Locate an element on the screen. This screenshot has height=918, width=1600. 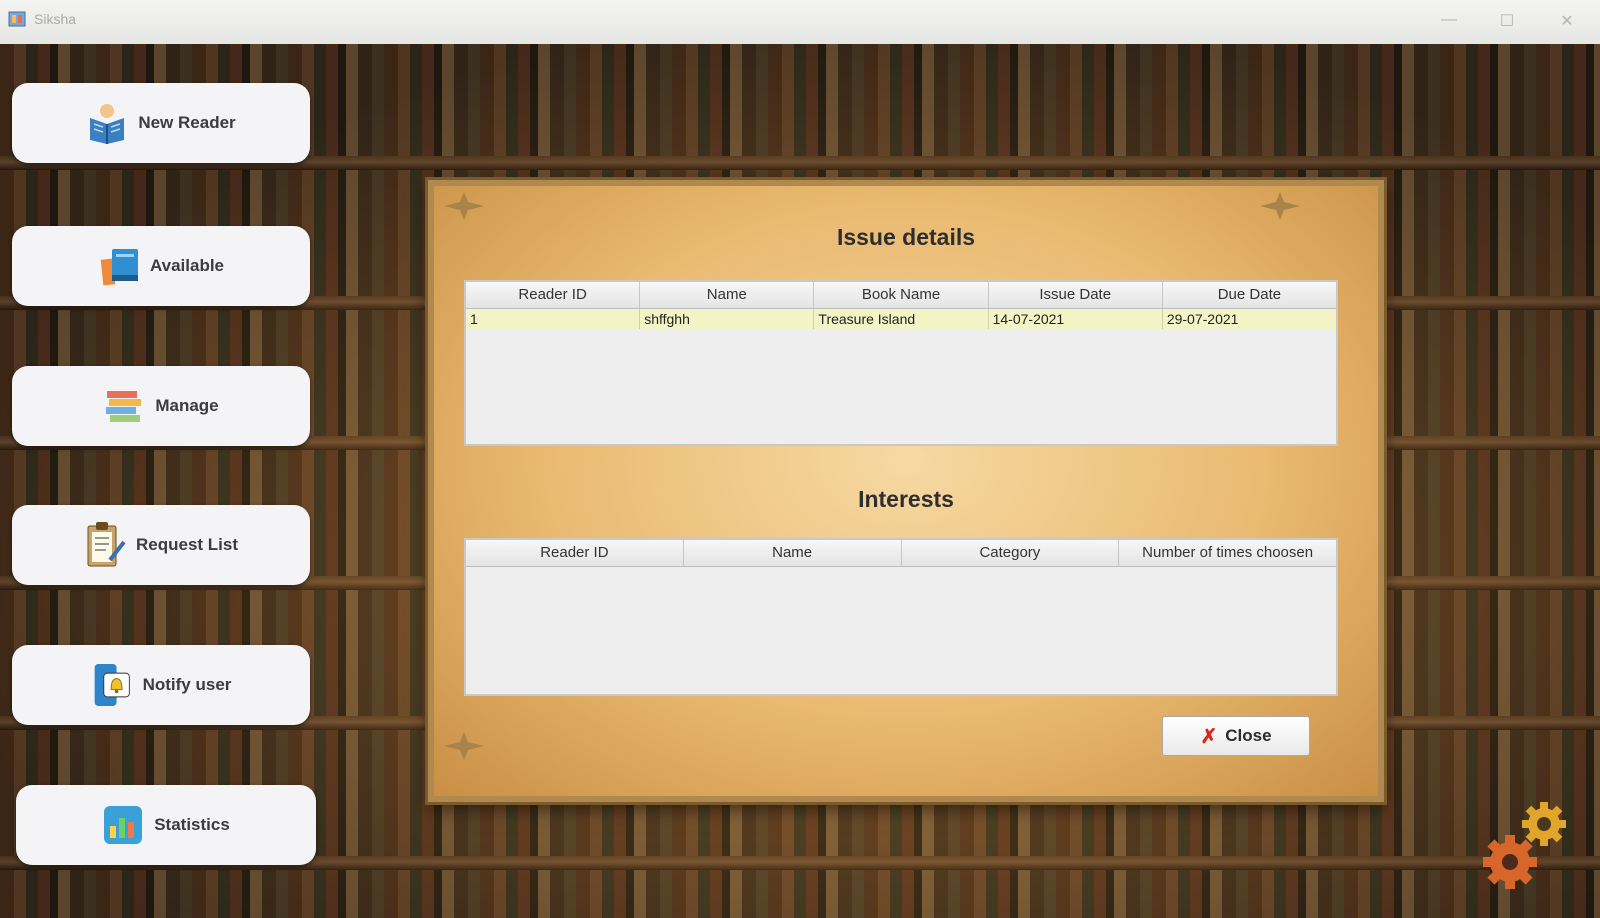
available-label: Available is located at coordinates (187, 265).